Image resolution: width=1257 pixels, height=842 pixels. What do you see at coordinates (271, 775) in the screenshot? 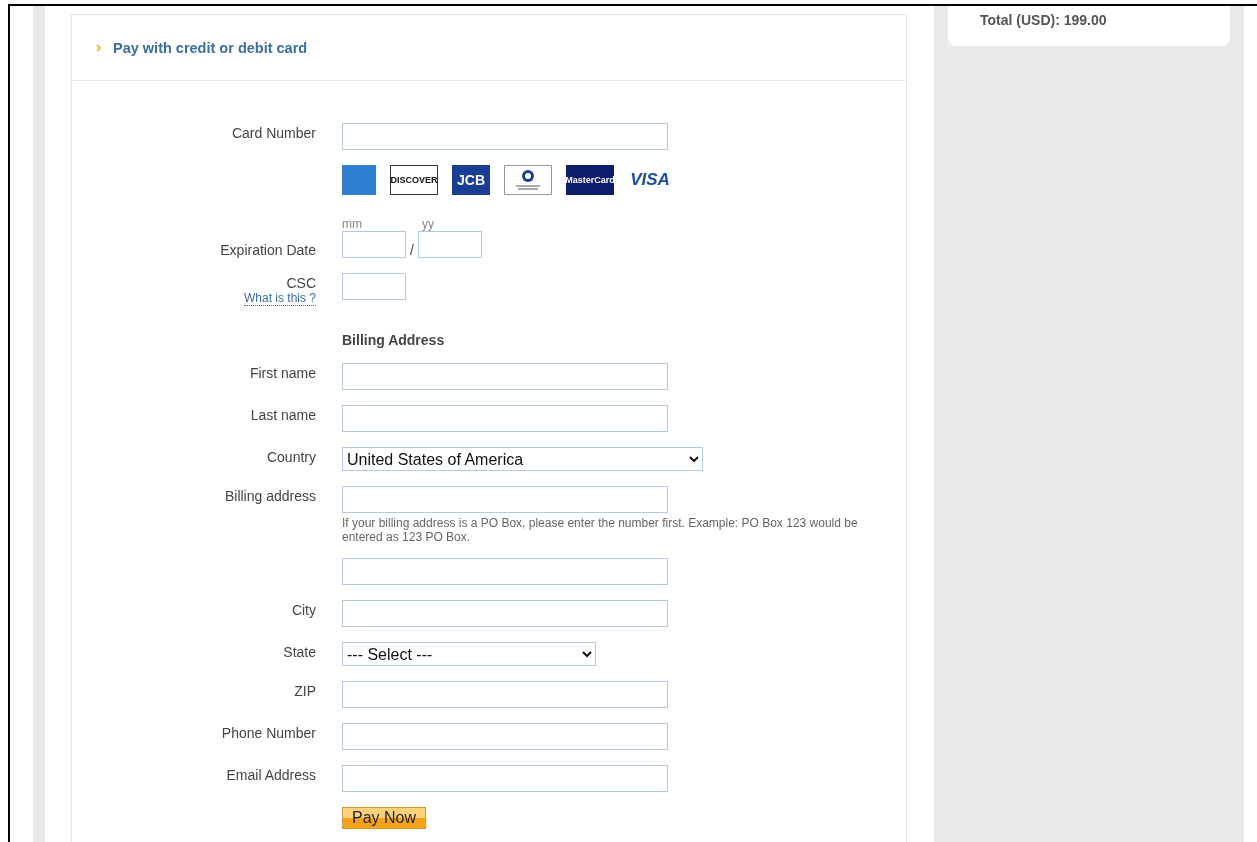
I see `field-label: Email Address` at bounding box center [271, 775].